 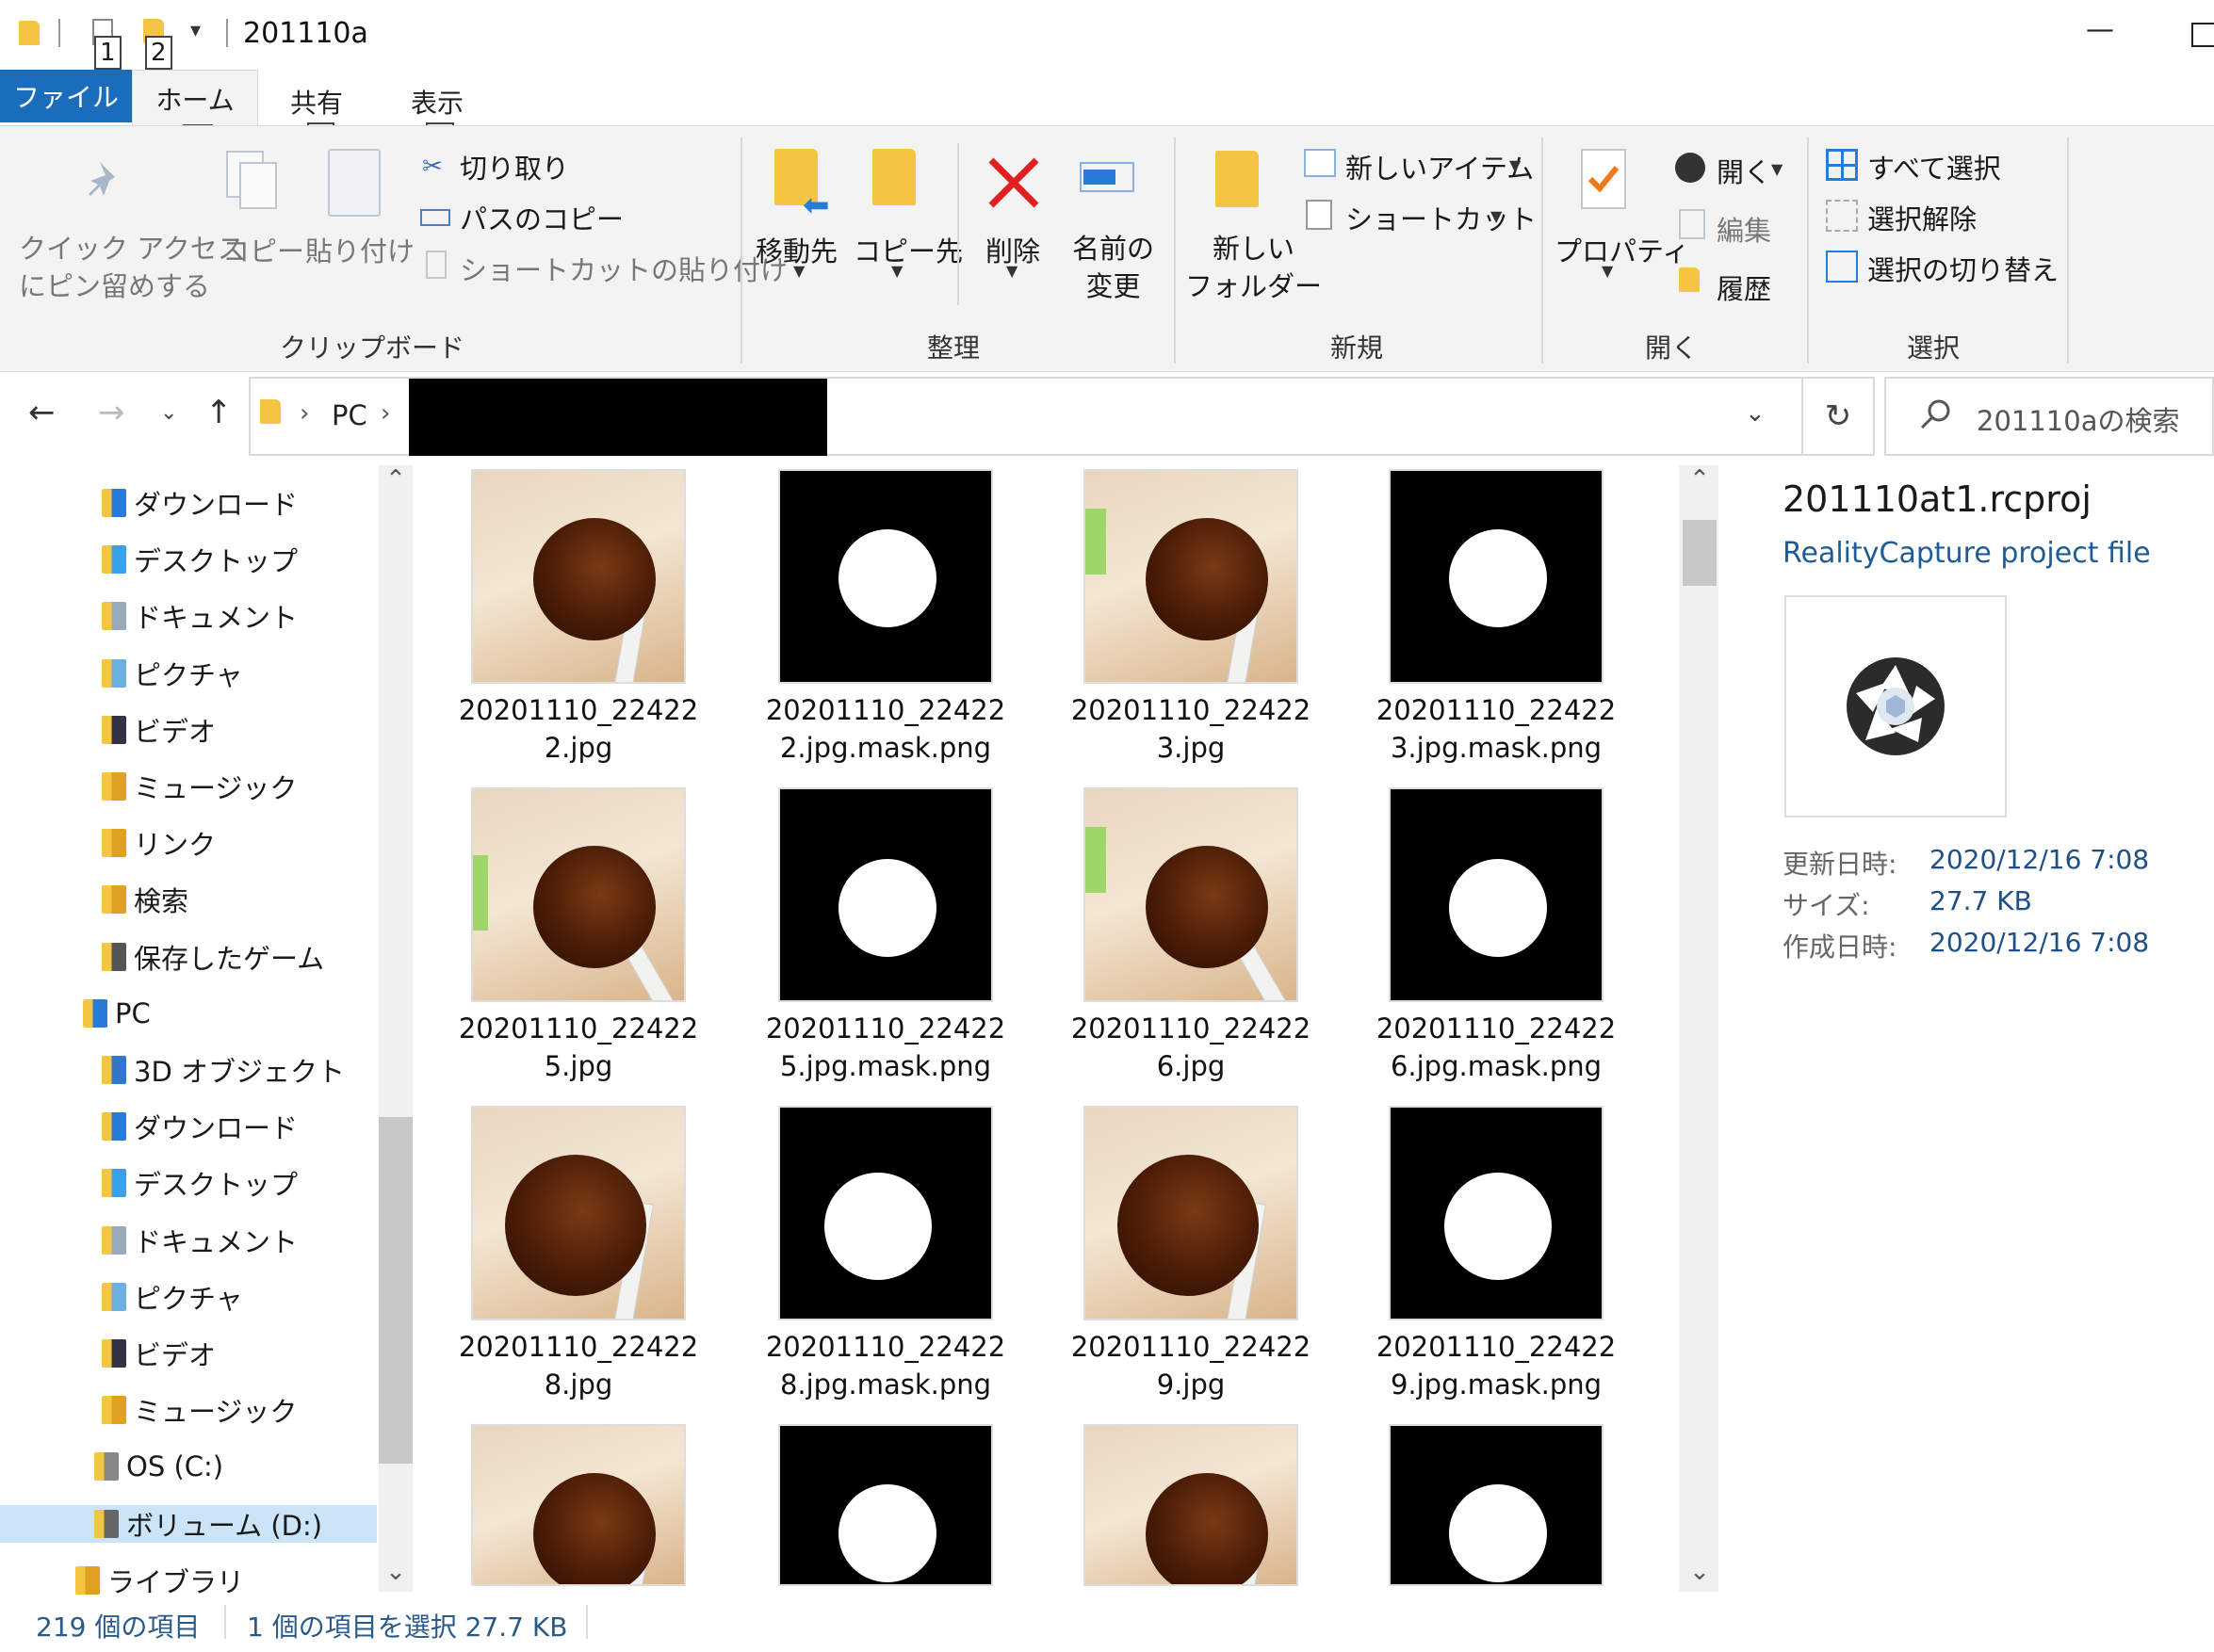 What do you see at coordinates (360, 249) in the screenshot?
I see `paste-button: 貼り付け` at bounding box center [360, 249].